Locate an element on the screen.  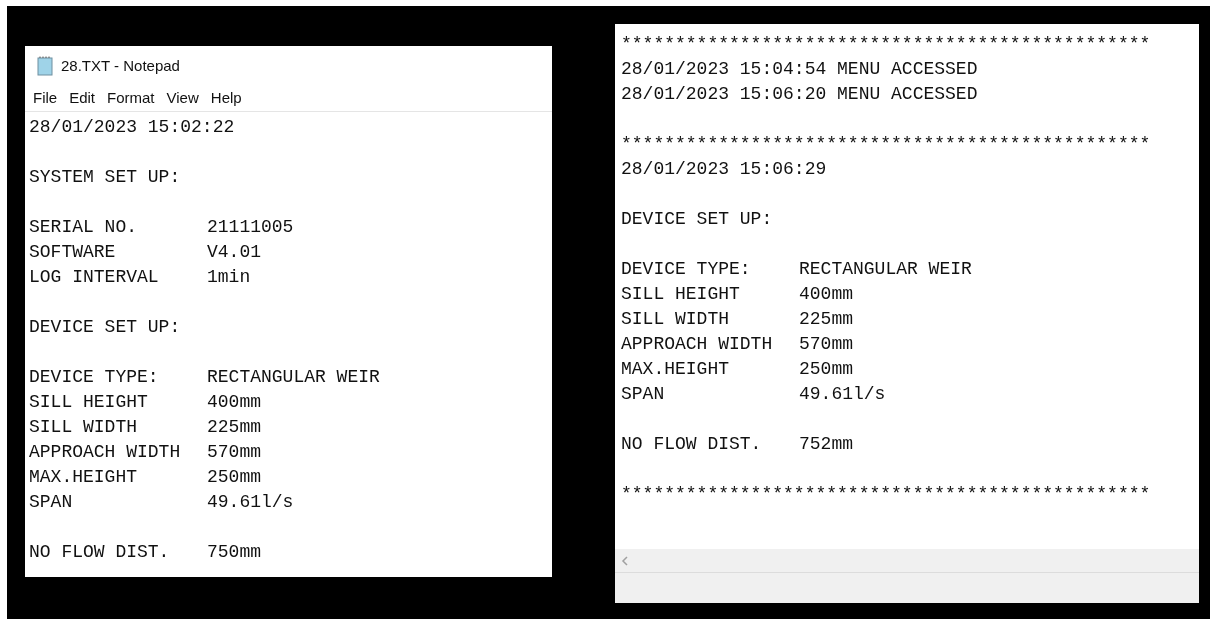
menu-item: Edit is located at coordinates (82, 98).